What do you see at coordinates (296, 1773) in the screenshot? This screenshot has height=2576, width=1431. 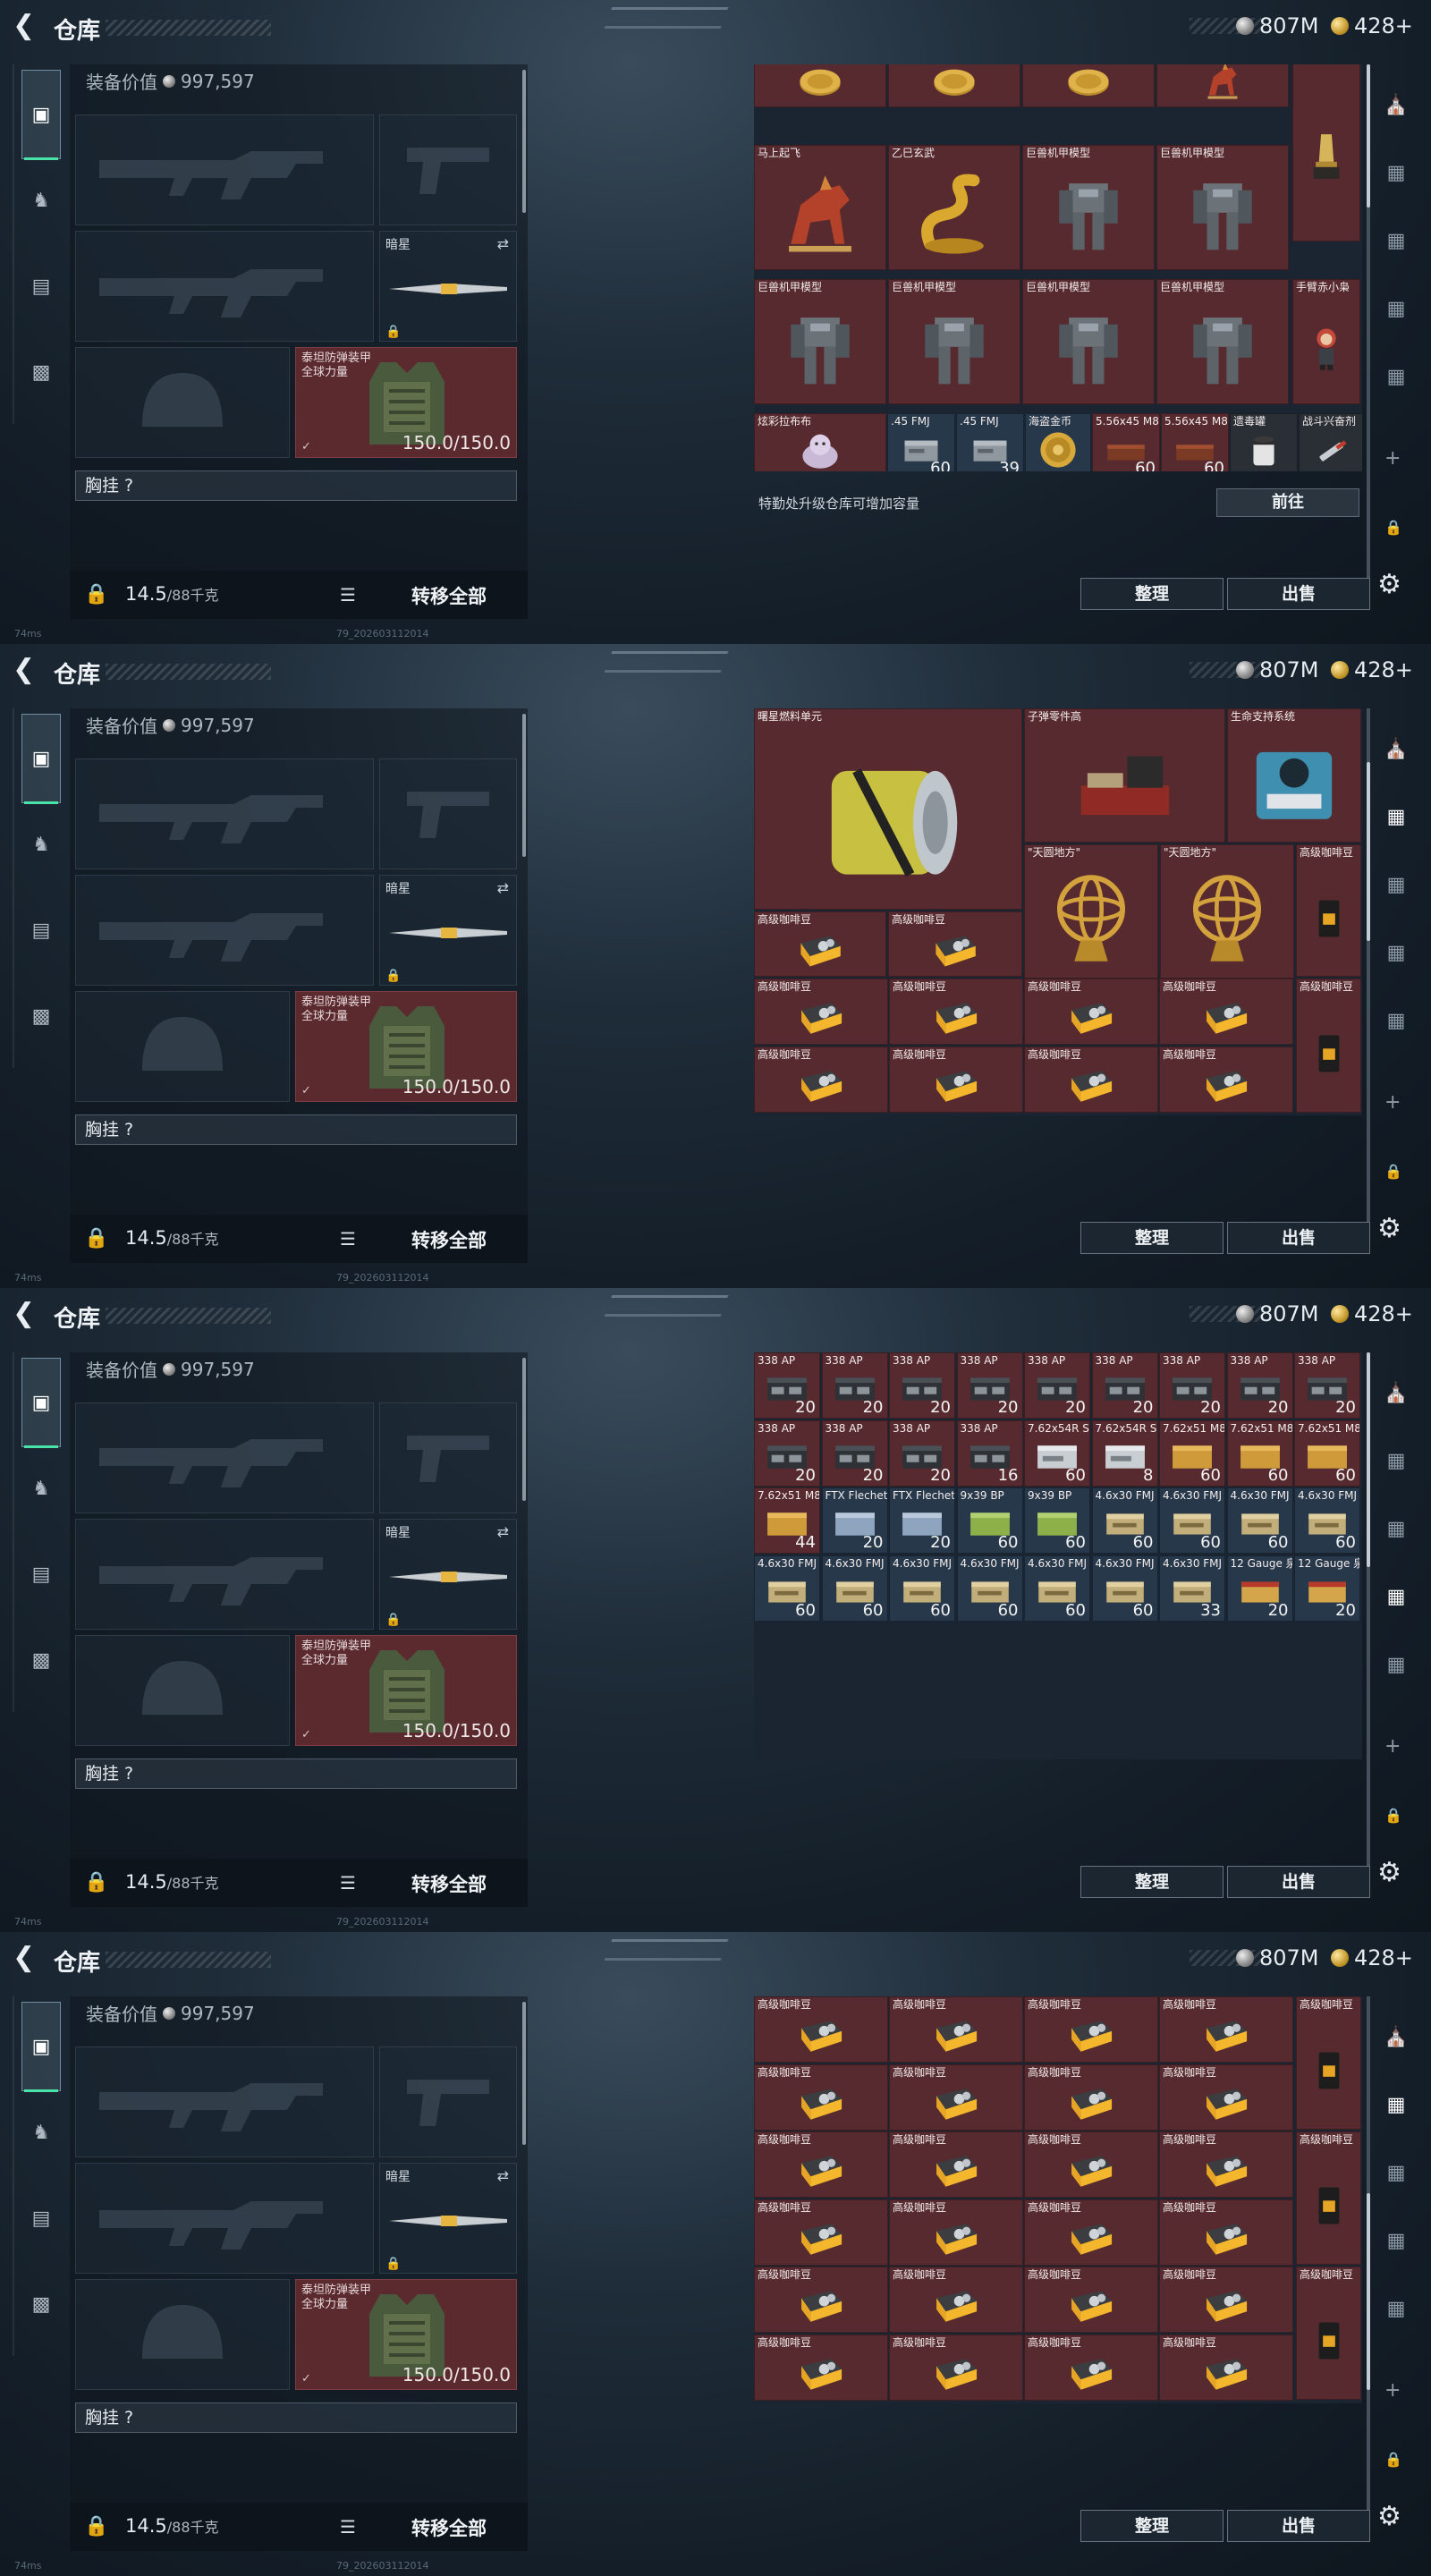 I see `chest-rig-slot: 胸挂 ?` at bounding box center [296, 1773].